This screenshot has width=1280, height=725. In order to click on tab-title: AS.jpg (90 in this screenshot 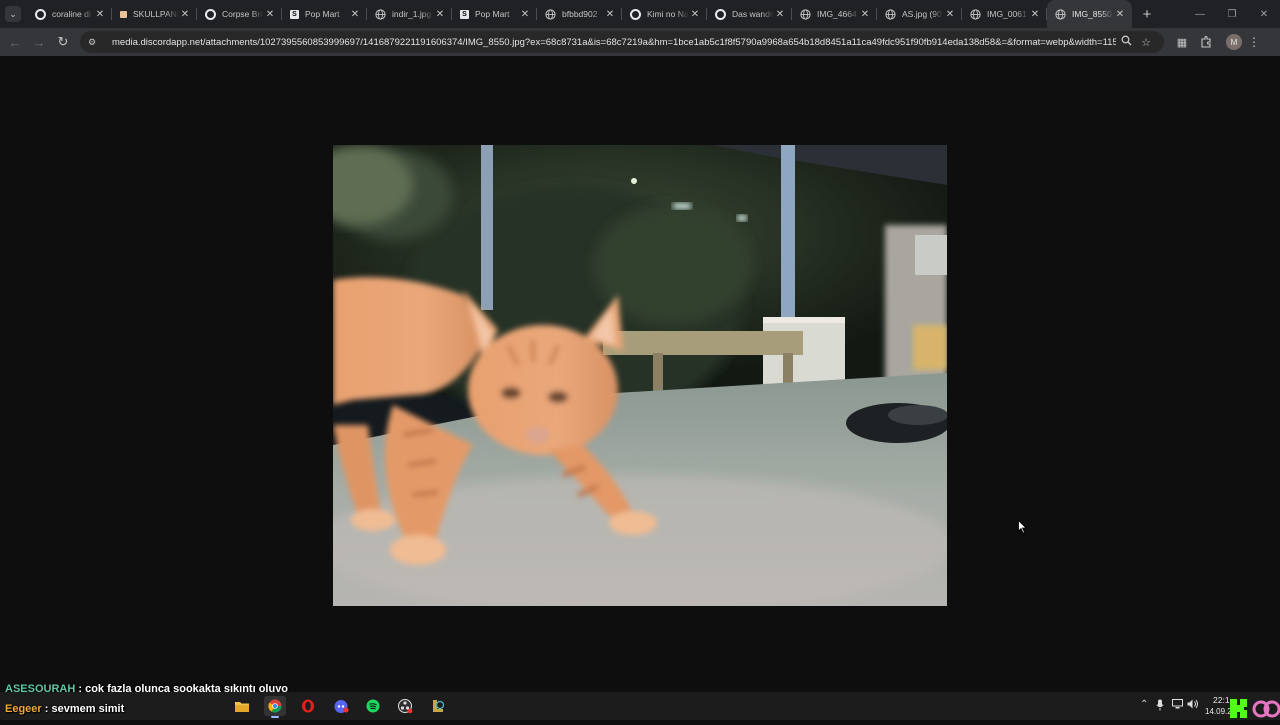, I will do `click(922, 14)`.